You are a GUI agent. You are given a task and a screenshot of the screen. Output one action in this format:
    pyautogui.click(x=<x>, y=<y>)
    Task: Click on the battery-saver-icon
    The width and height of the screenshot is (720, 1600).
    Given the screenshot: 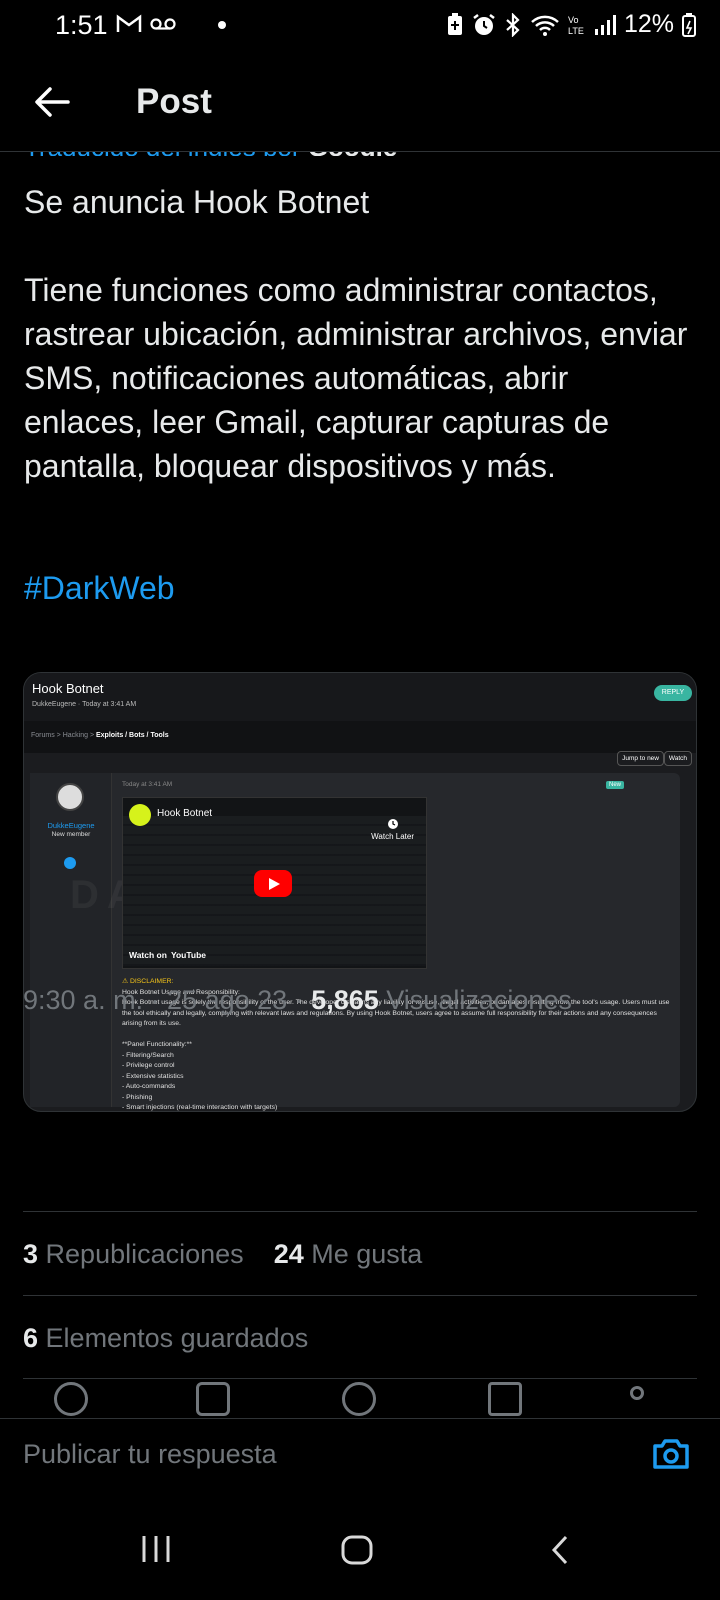 What is the action you would take?
    pyautogui.click(x=454, y=23)
    